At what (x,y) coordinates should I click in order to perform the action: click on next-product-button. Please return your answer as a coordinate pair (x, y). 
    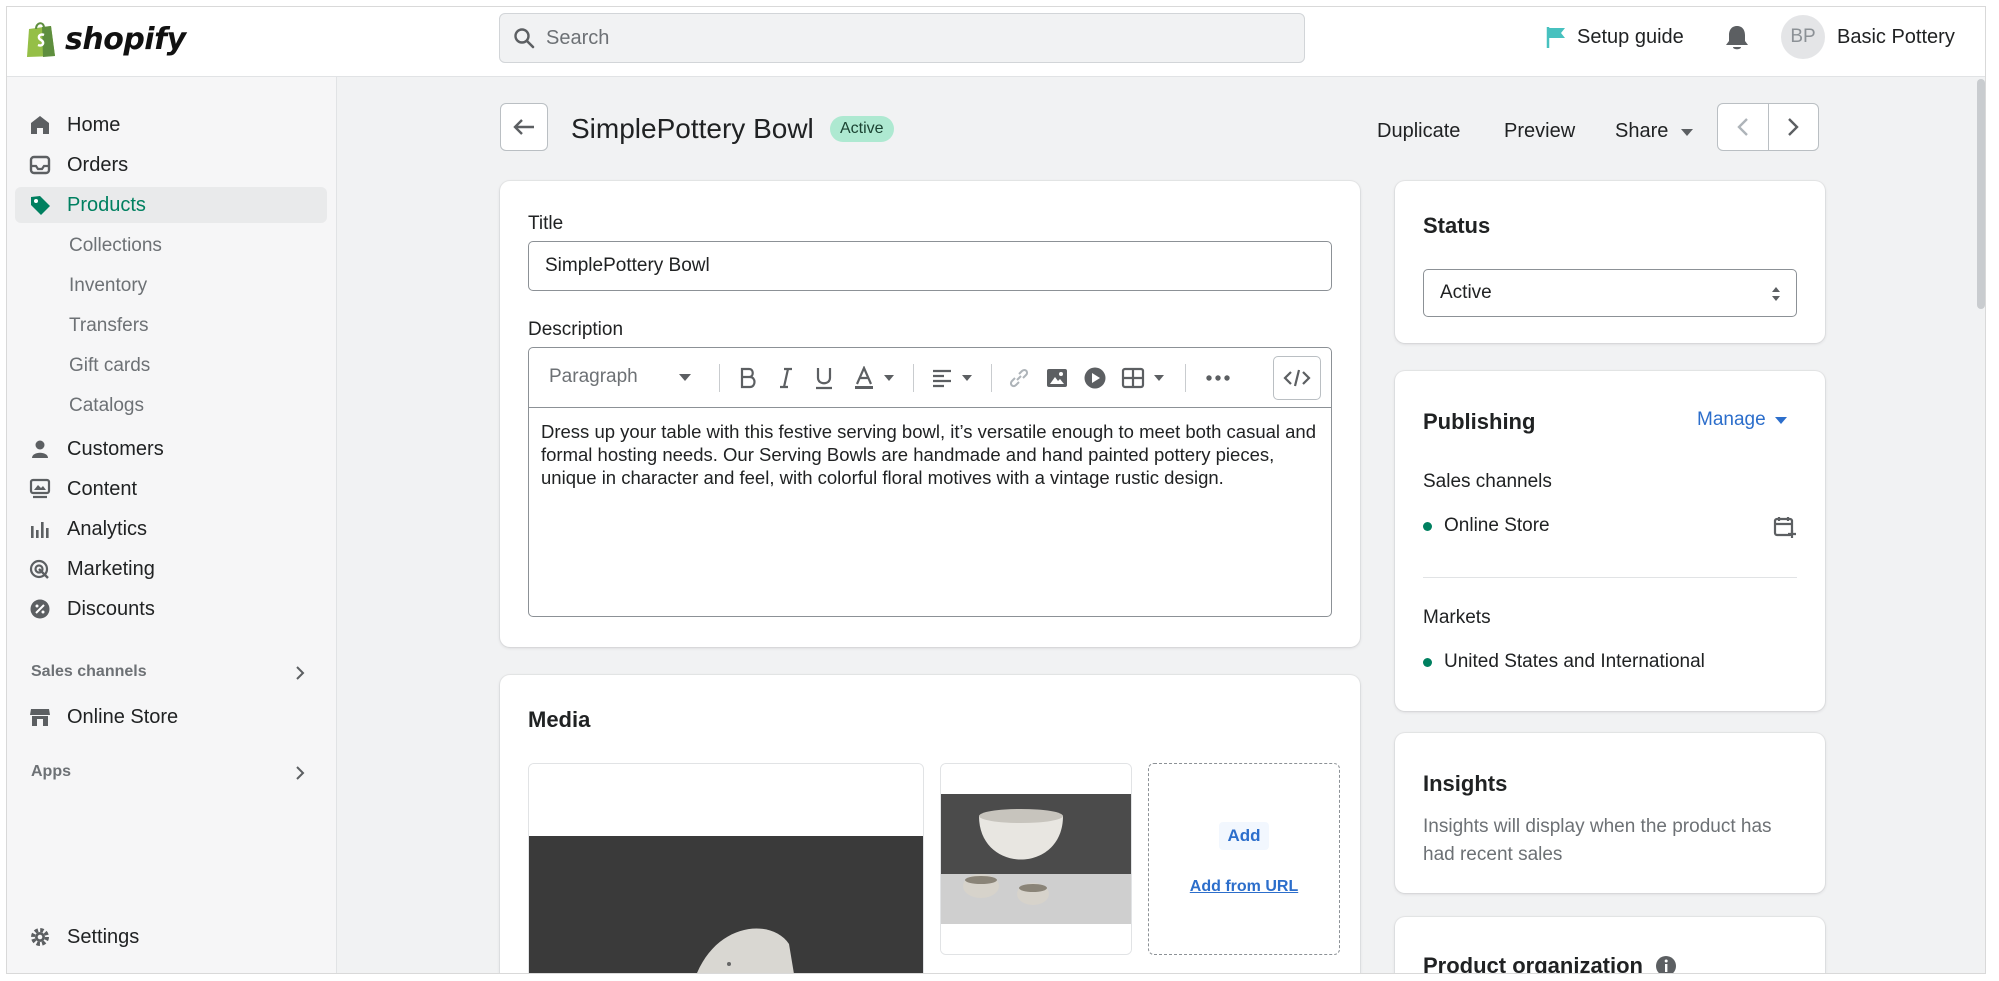
    Looking at the image, I should click on (1793, 127).